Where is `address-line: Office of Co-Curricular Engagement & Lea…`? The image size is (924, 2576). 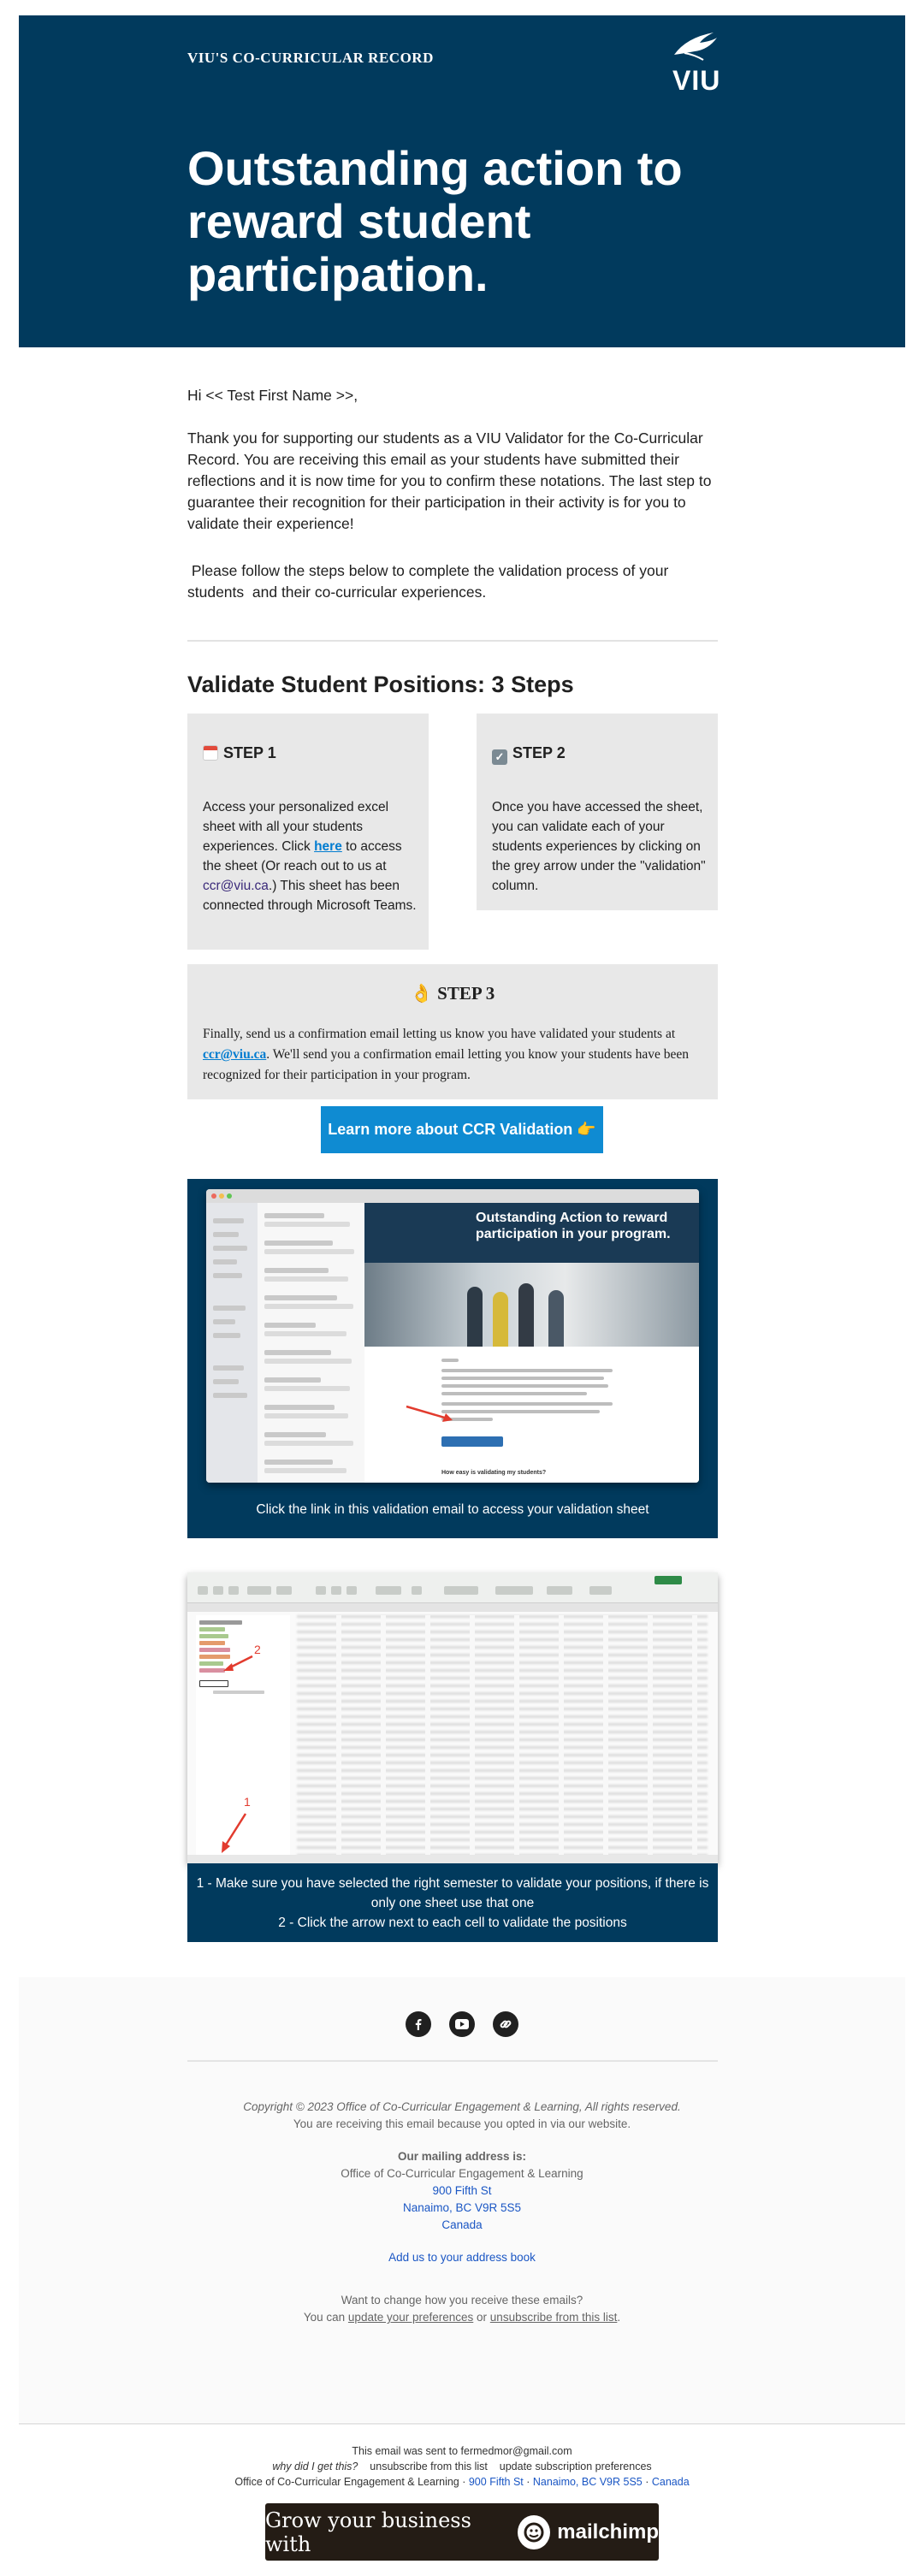
address-line: Office of Co-Curricular Engagement & Lea… is located at coordinates (462, 2482).